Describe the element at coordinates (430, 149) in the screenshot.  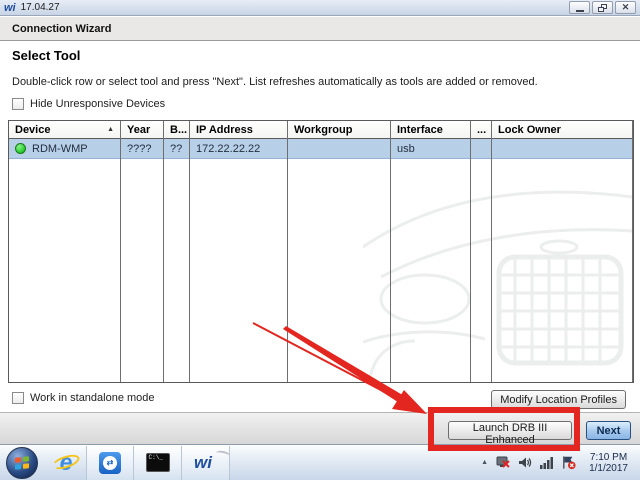
I see `table-row-cell-interface: usb` at that location.